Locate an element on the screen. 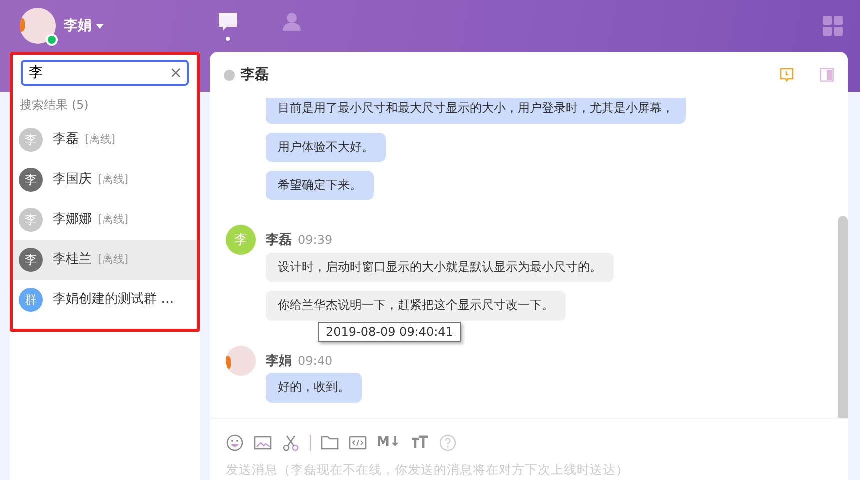 Image resolution: width=860 pixels, height=480 pixels. photo-placeholder is located at coordinates (241, 361).